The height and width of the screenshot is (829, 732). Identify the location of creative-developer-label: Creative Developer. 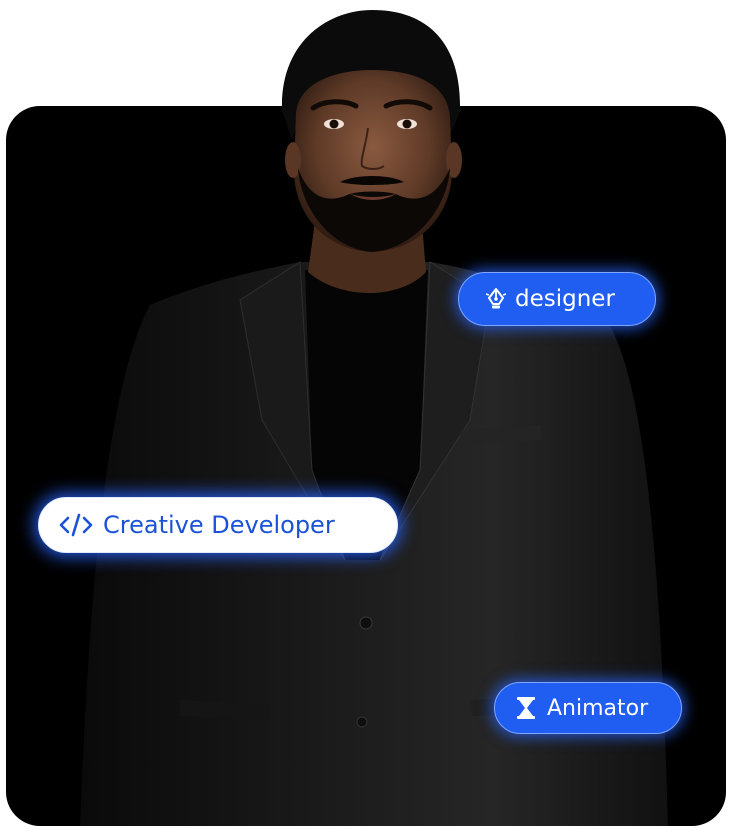
(219, 525).